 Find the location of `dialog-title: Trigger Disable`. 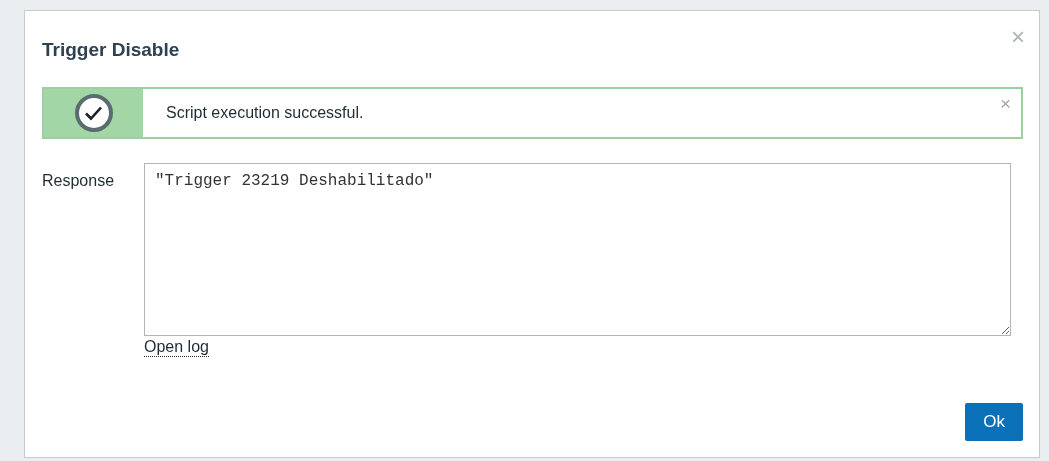

dialog-title: Trigger Disable is located at coordinates (111, 50).